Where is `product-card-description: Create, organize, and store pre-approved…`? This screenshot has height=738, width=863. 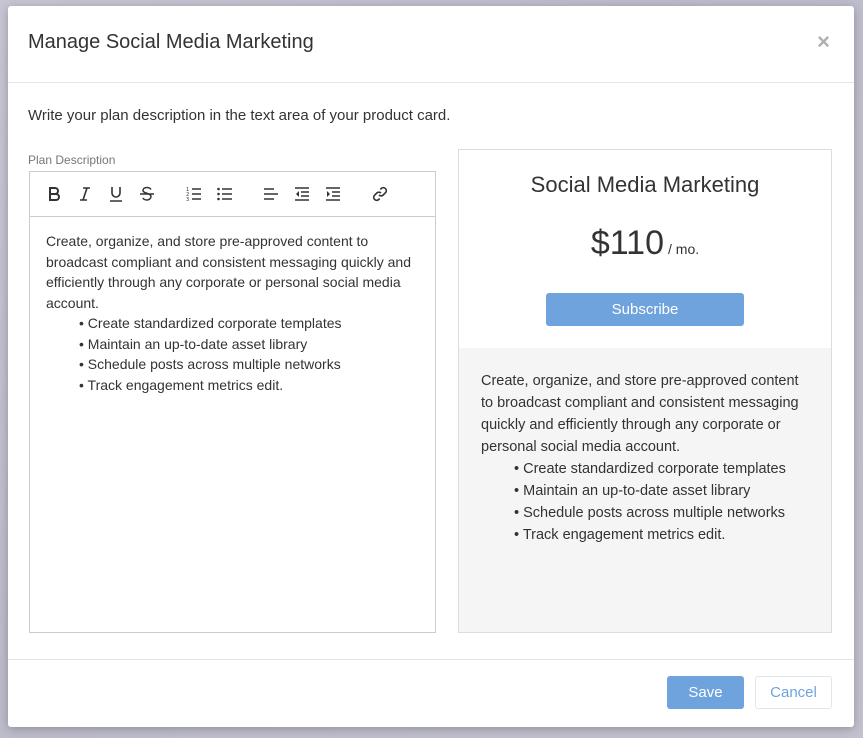
product-card-description: Create, organize, and store pre-approved… is located at coordinates (647, 458).